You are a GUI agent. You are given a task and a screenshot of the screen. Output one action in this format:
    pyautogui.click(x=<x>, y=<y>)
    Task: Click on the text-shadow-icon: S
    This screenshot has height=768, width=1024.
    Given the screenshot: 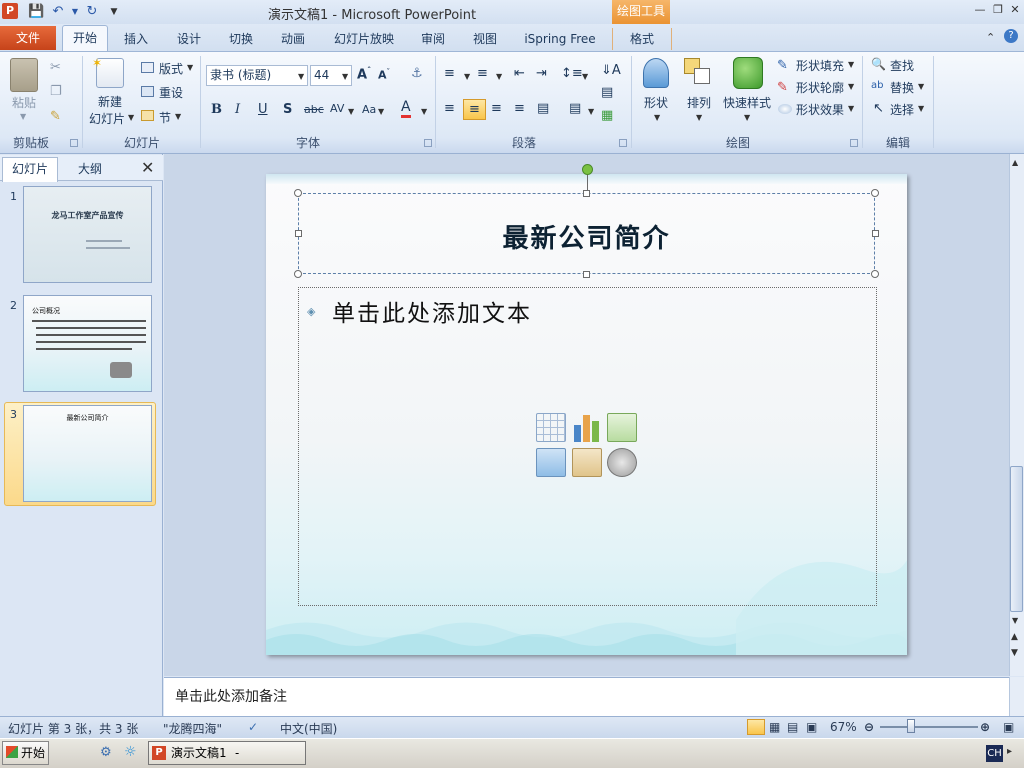 What is the action you would take?
    pyautogui.click(x=287, y=109)
    